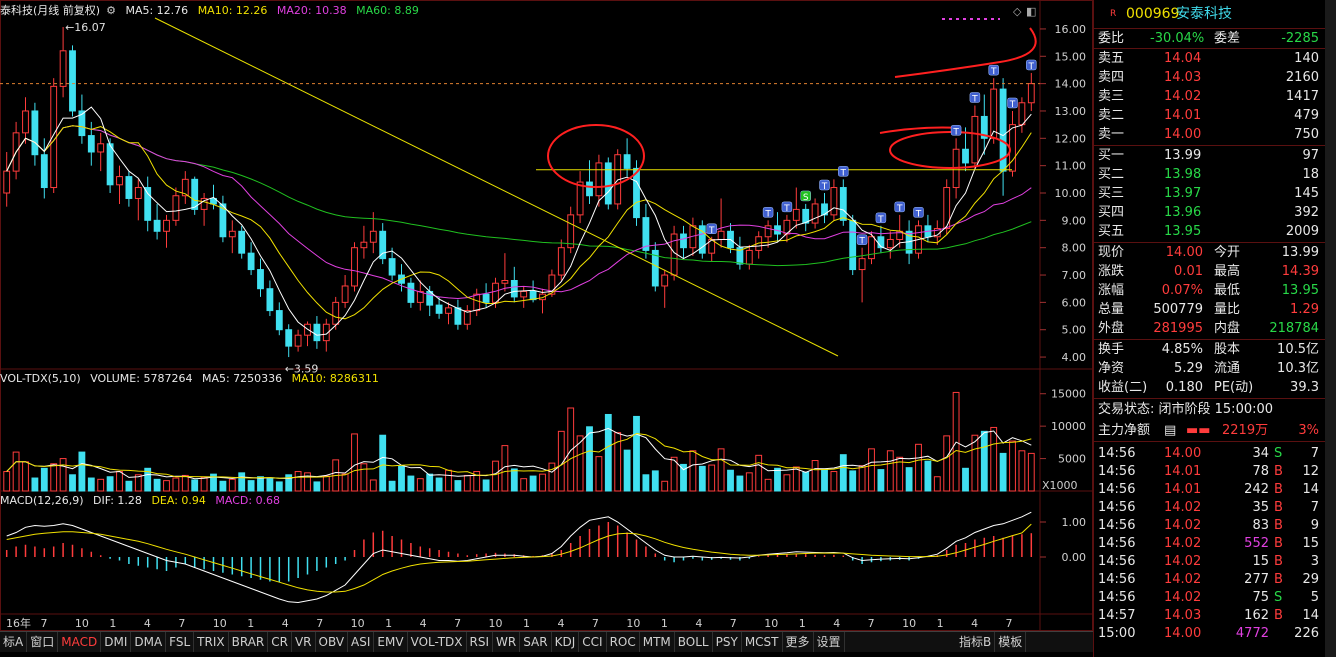 The width and height of the screenshot is (1336, 657). Describe the element at coordinates (211, 642) in the screenshot. I see `tab-6: TRIX` at that location.